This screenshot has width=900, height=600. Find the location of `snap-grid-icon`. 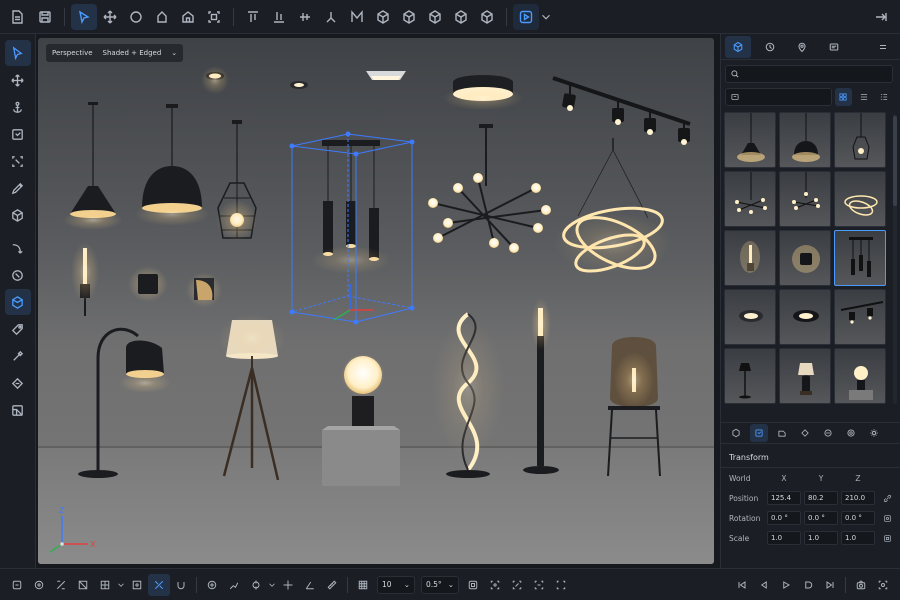

snap-grid-icon is located at coordinates (17, 585).